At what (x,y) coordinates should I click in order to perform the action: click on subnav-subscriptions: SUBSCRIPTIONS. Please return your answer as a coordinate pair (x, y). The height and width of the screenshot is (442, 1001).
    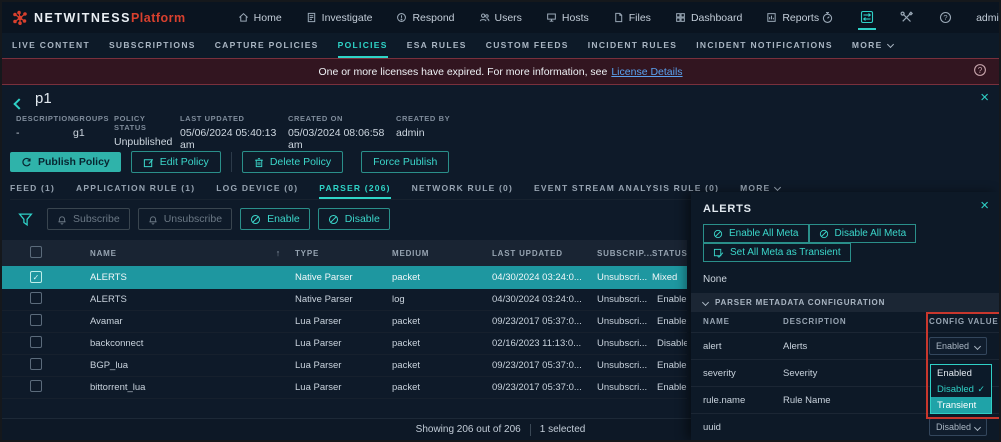
    Looking at the image, I should click on (152, 45).